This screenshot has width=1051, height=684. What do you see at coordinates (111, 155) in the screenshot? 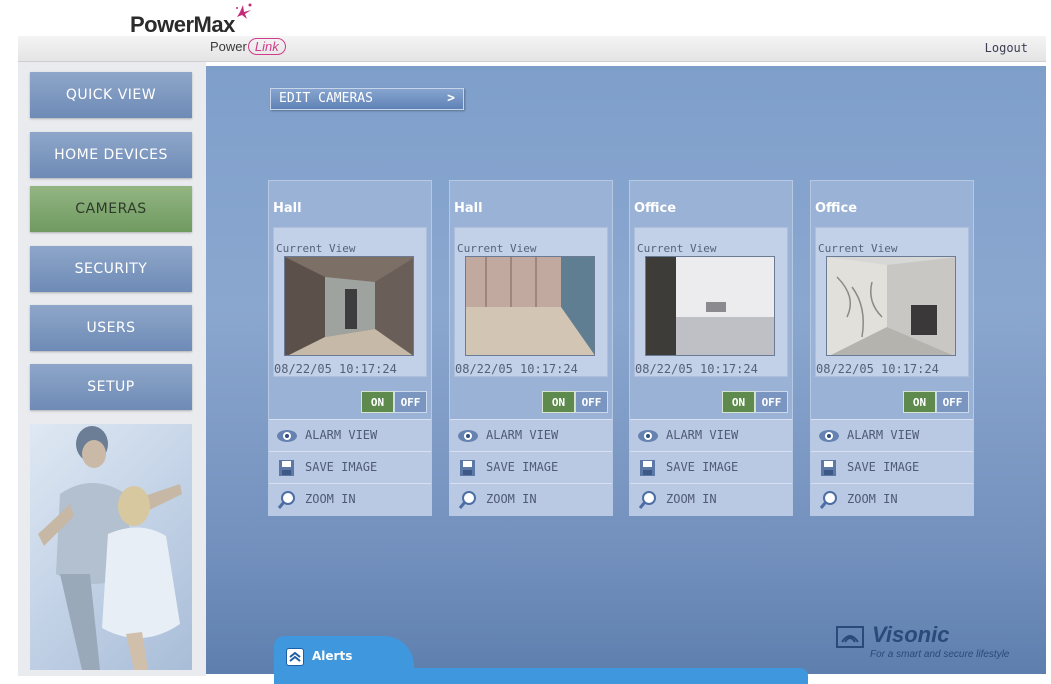
I see `nav-home-devices-button: HOME DEVICES` at bounding box center [111, 155].